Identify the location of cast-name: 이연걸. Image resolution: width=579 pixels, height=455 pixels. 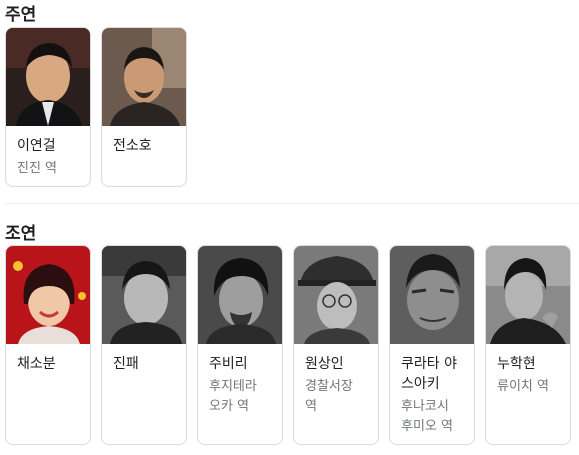
(36, 146).